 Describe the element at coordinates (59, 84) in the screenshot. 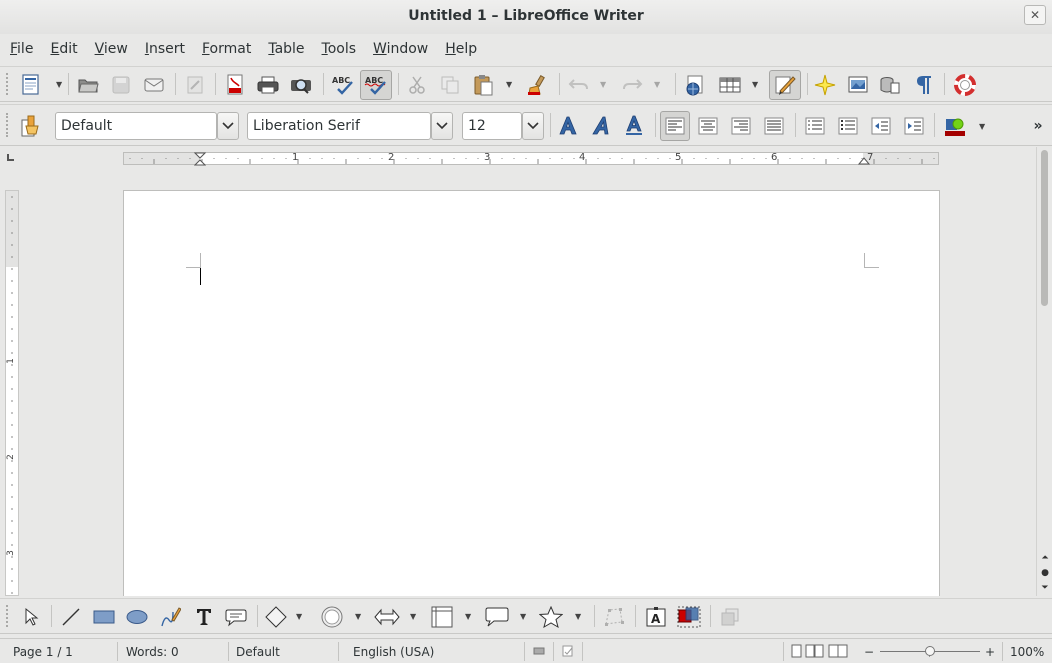

I see `new-document-dropdown: ▼` at that location.